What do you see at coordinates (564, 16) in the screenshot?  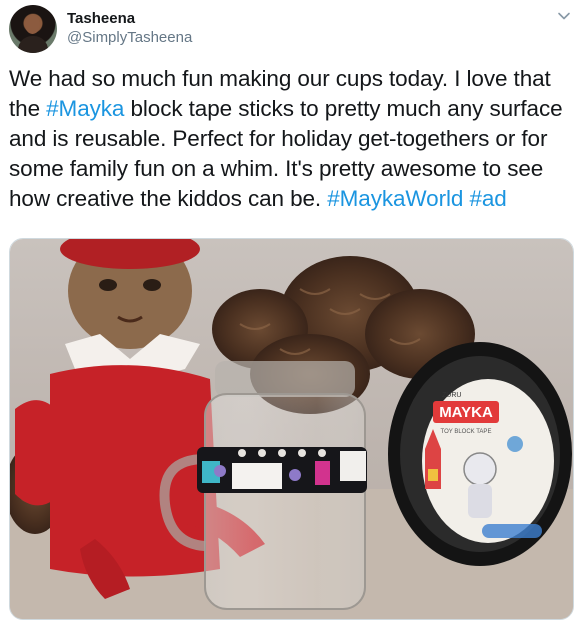 I see `chevron-down-icon` at bounding box center [564, 16].